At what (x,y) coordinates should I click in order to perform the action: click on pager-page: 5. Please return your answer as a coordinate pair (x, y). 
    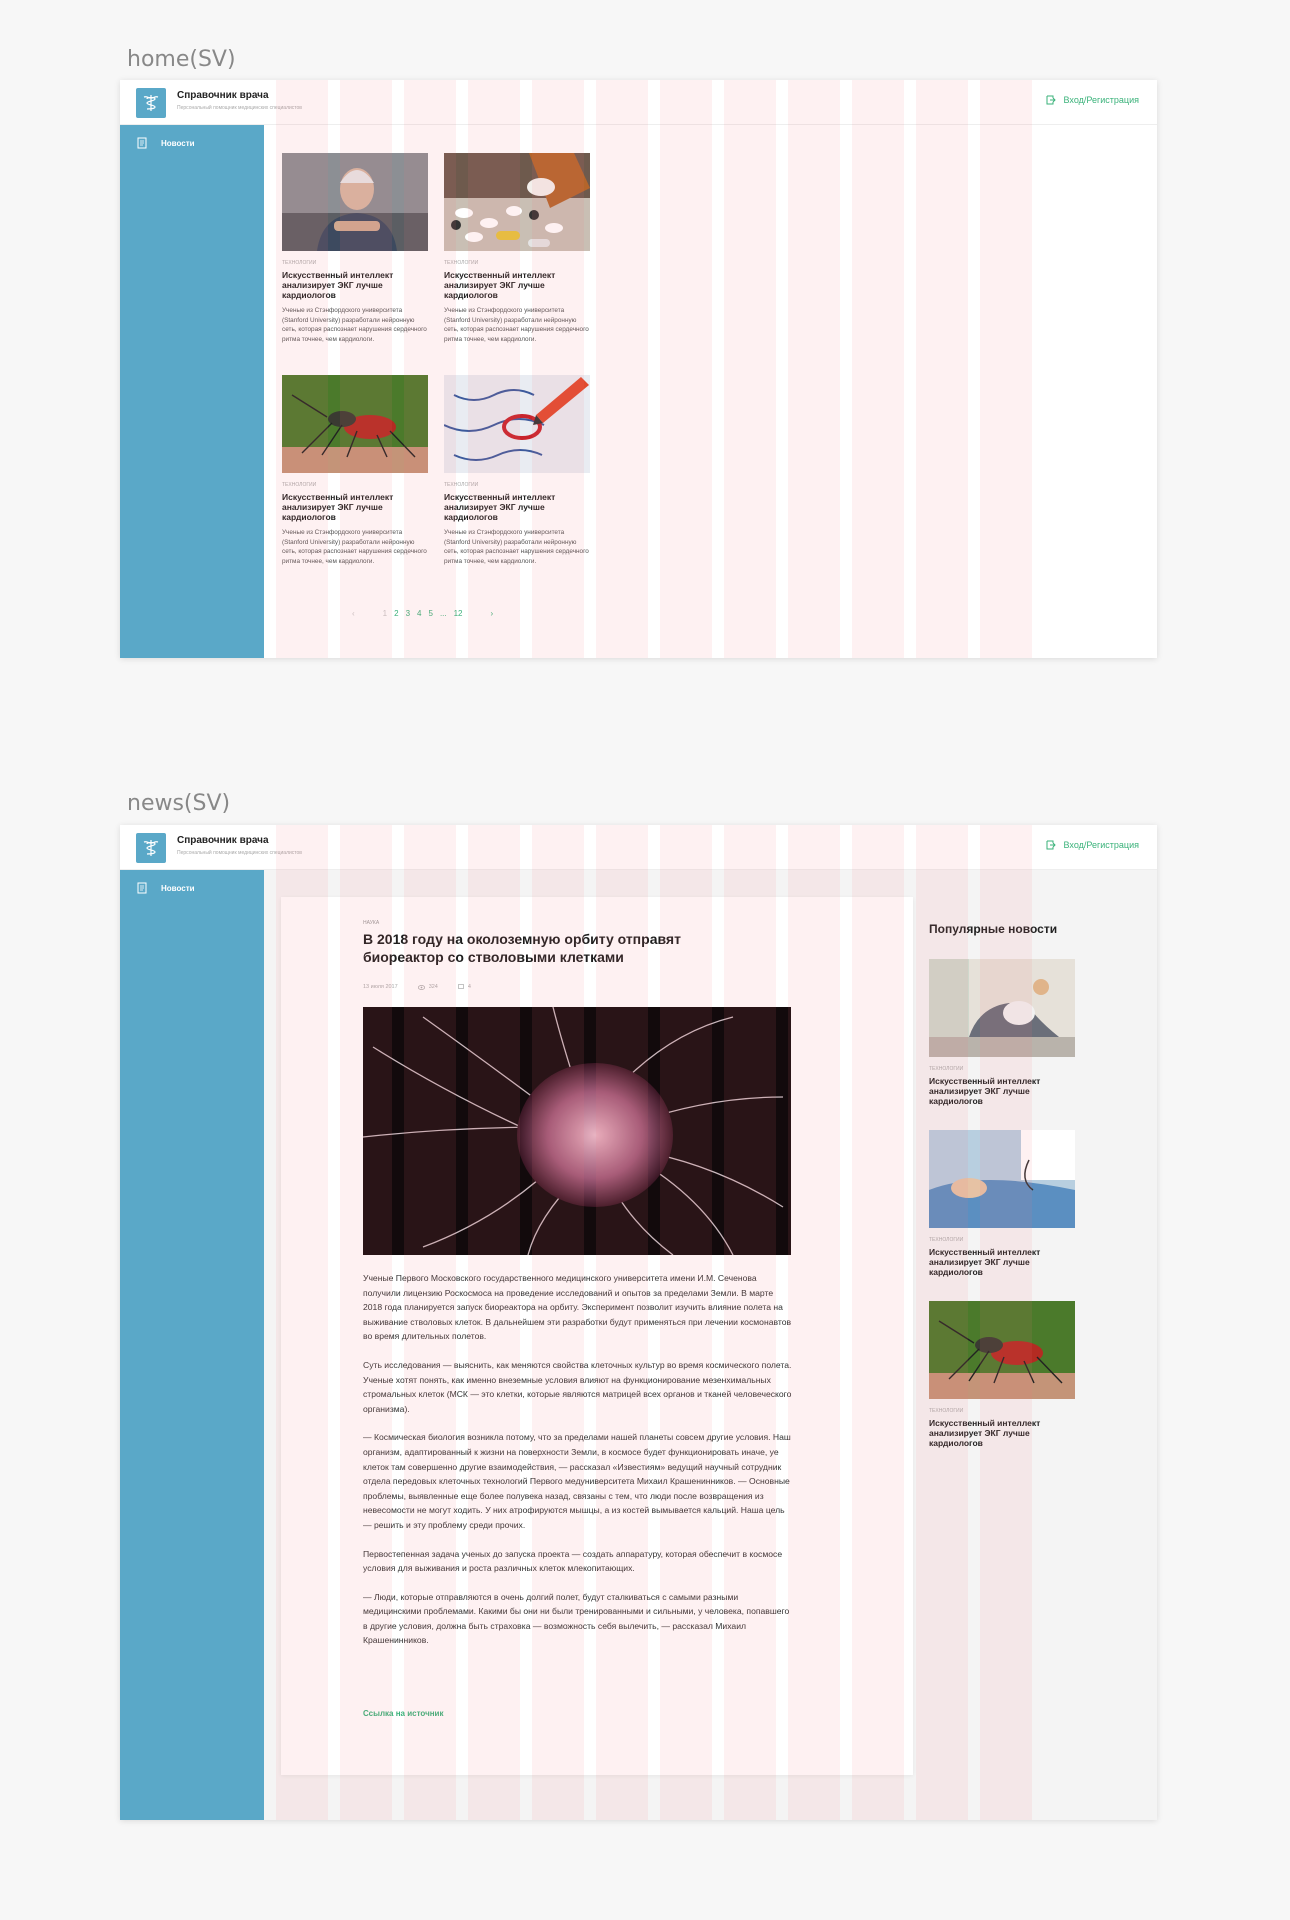
    Looking at the image, I should click on (430, 613).